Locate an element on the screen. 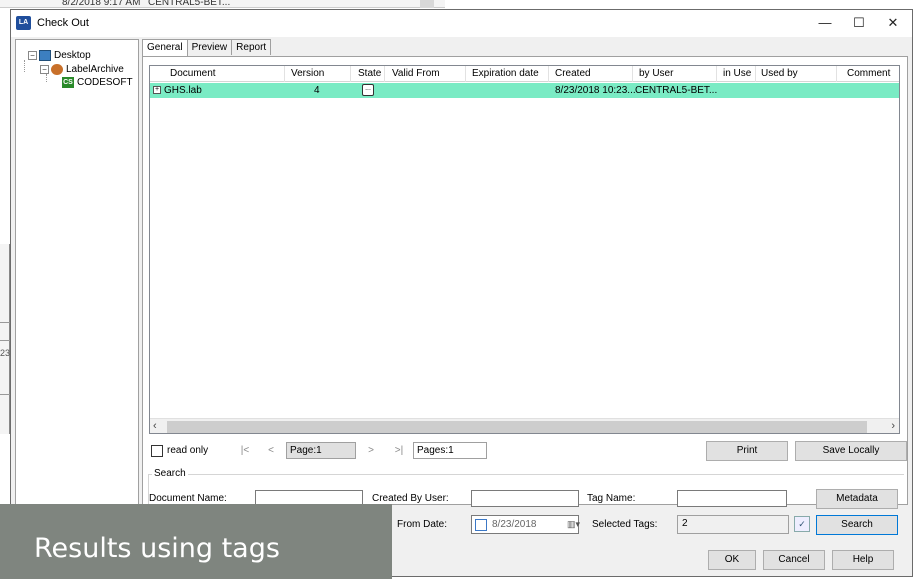  column-header-expiration-date: Expiration date is located at coordinates (505, 73).